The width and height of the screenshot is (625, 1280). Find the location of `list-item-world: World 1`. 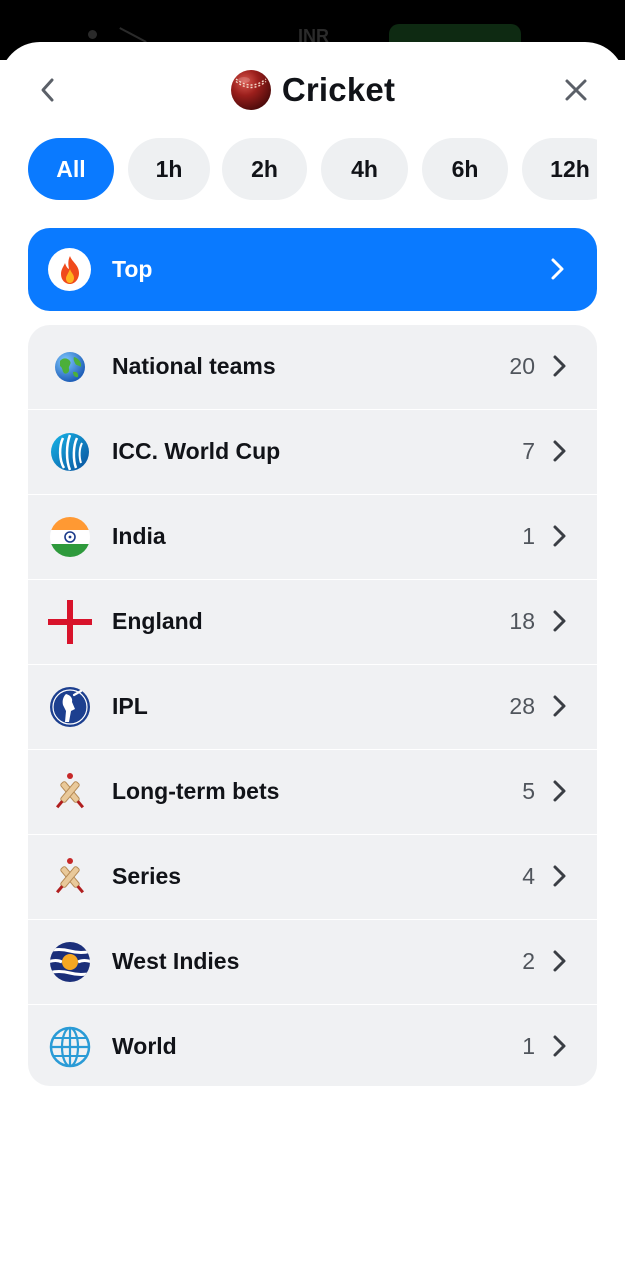

list-item-world: World 1 is located at coordinates (312, 1045).